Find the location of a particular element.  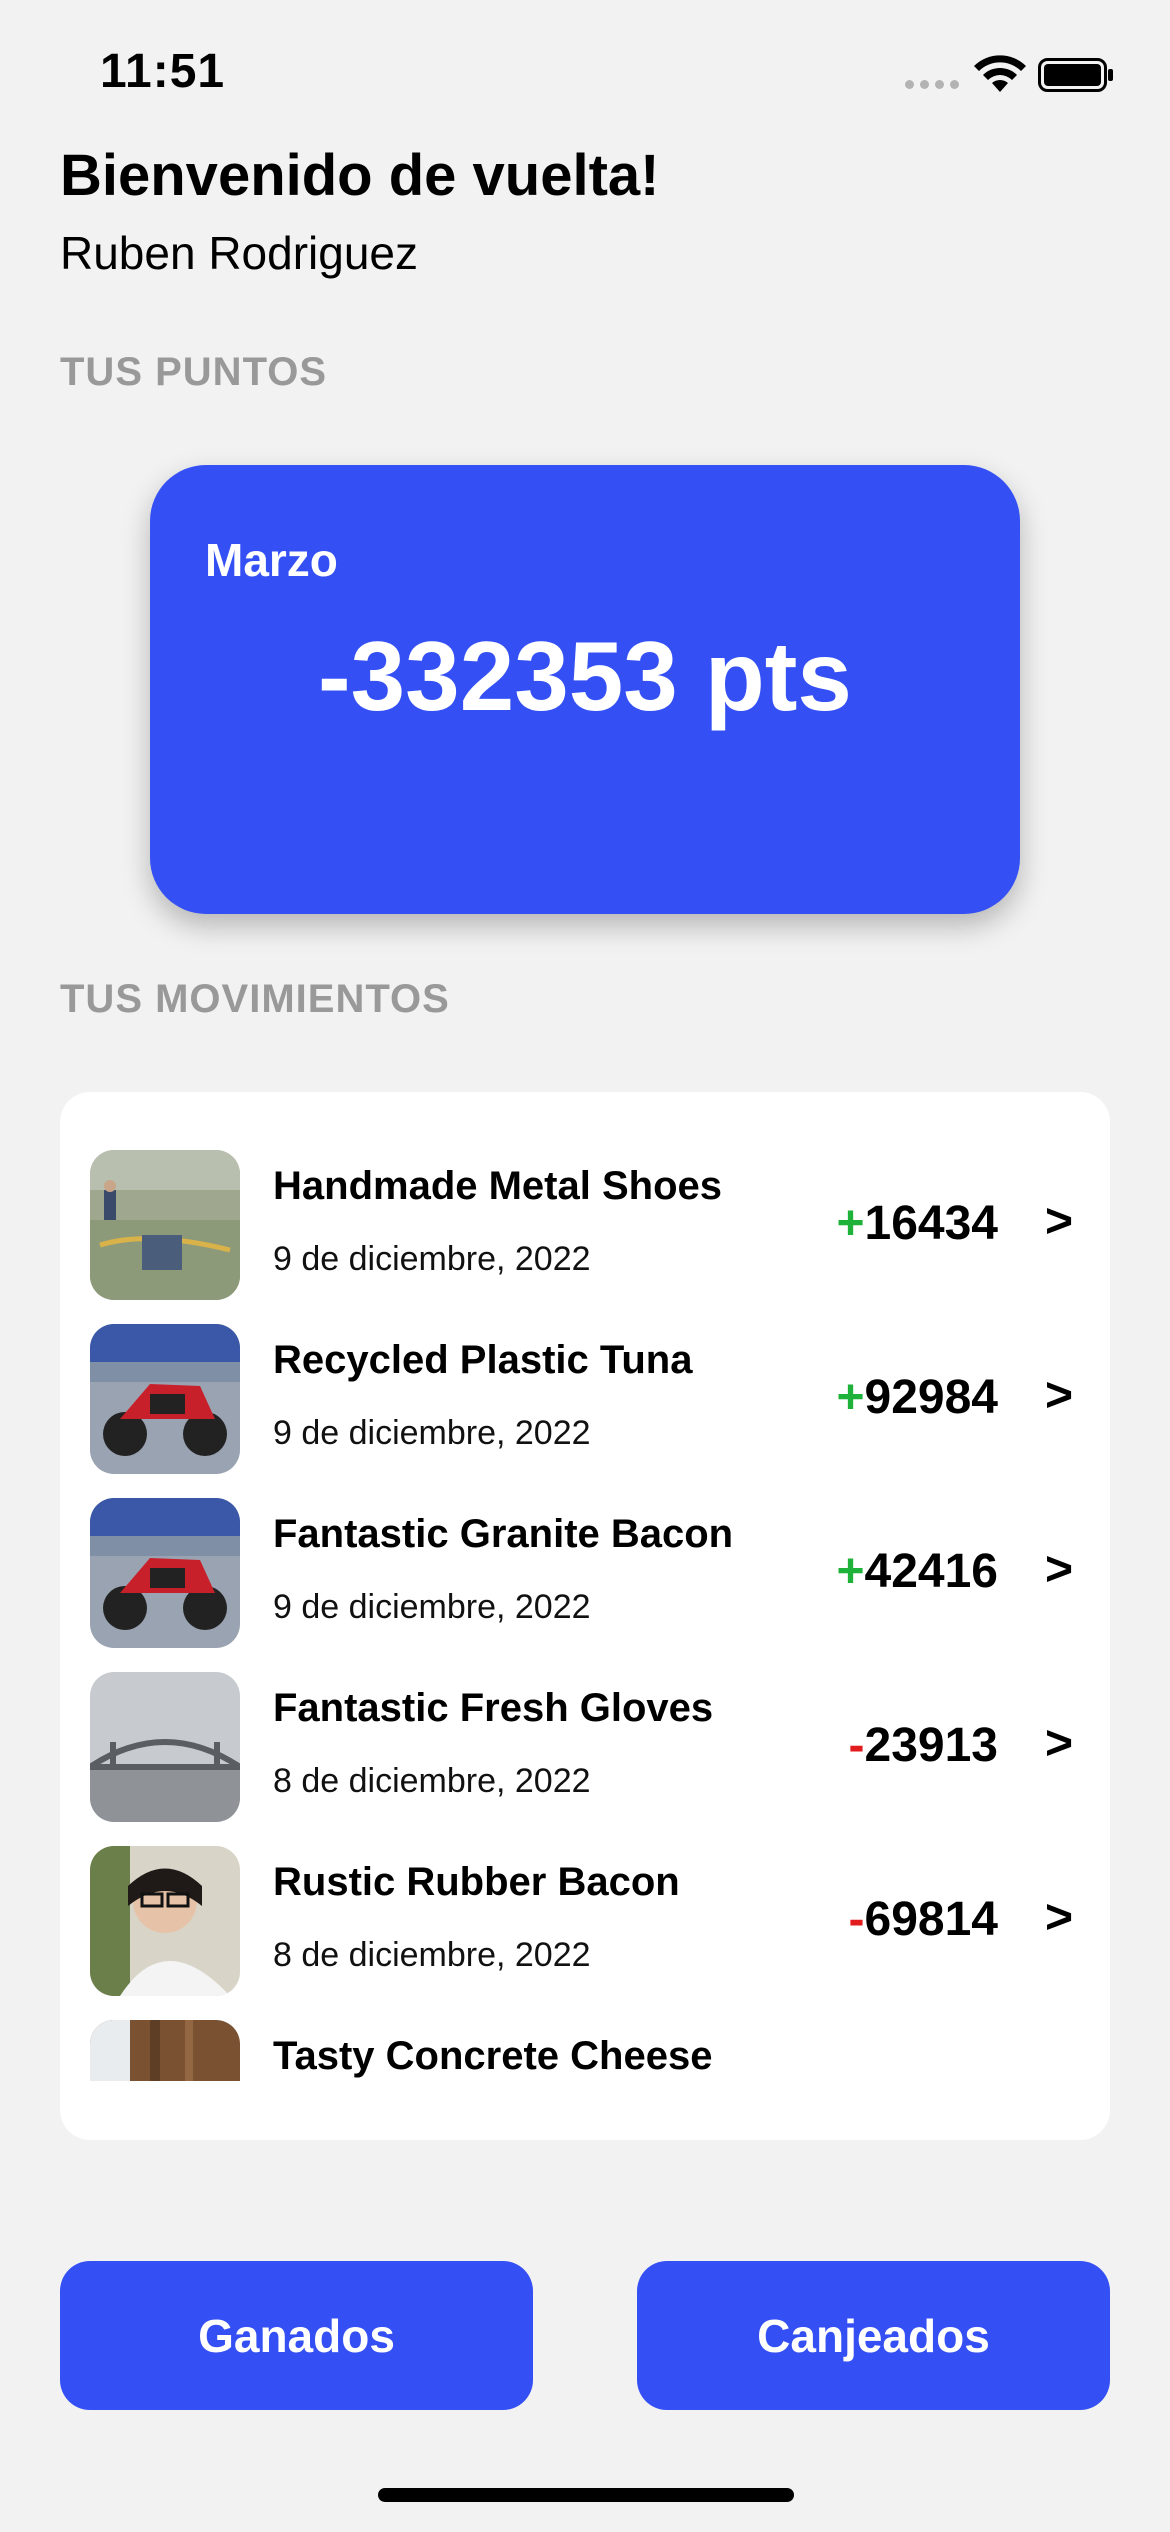

move-amount-value: 23913 is located at coordinates (931, 1745).